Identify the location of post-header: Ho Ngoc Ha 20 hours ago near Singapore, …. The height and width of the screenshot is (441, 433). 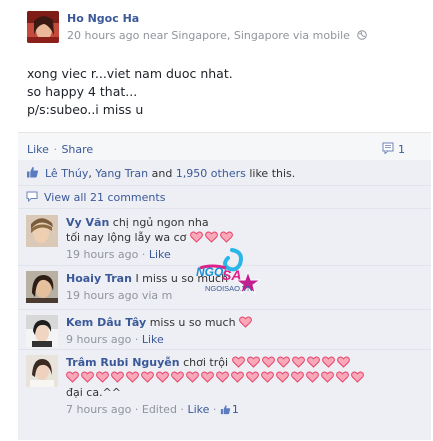
(227, 31).